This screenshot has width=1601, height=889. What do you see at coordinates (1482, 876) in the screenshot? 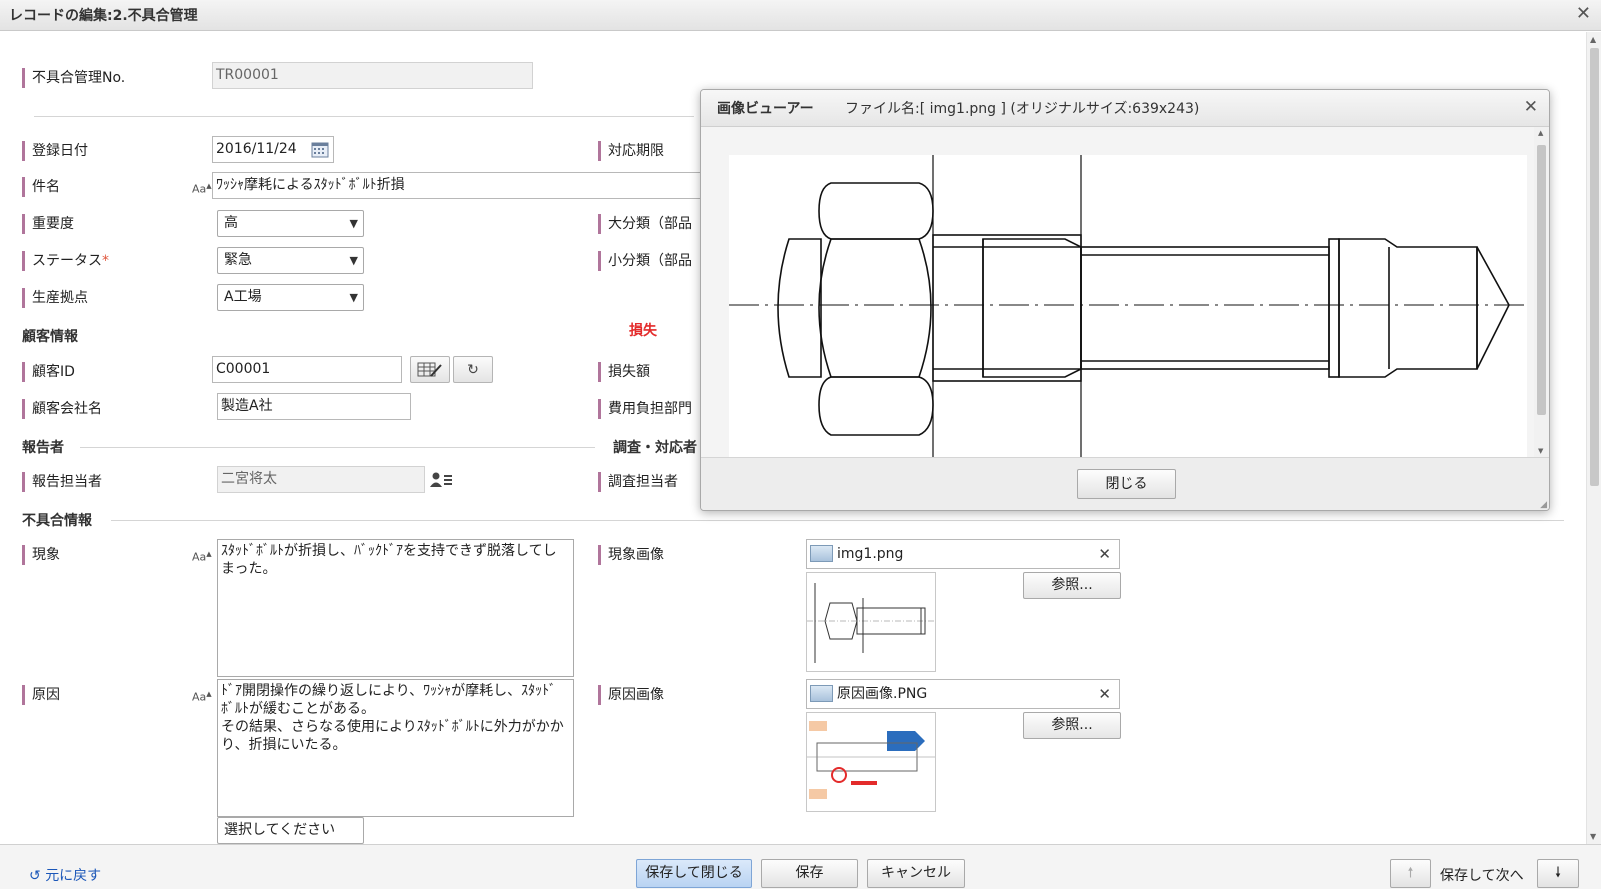
I see `save-next-label: 保存して次へ` at bounding box center [1482, 876].